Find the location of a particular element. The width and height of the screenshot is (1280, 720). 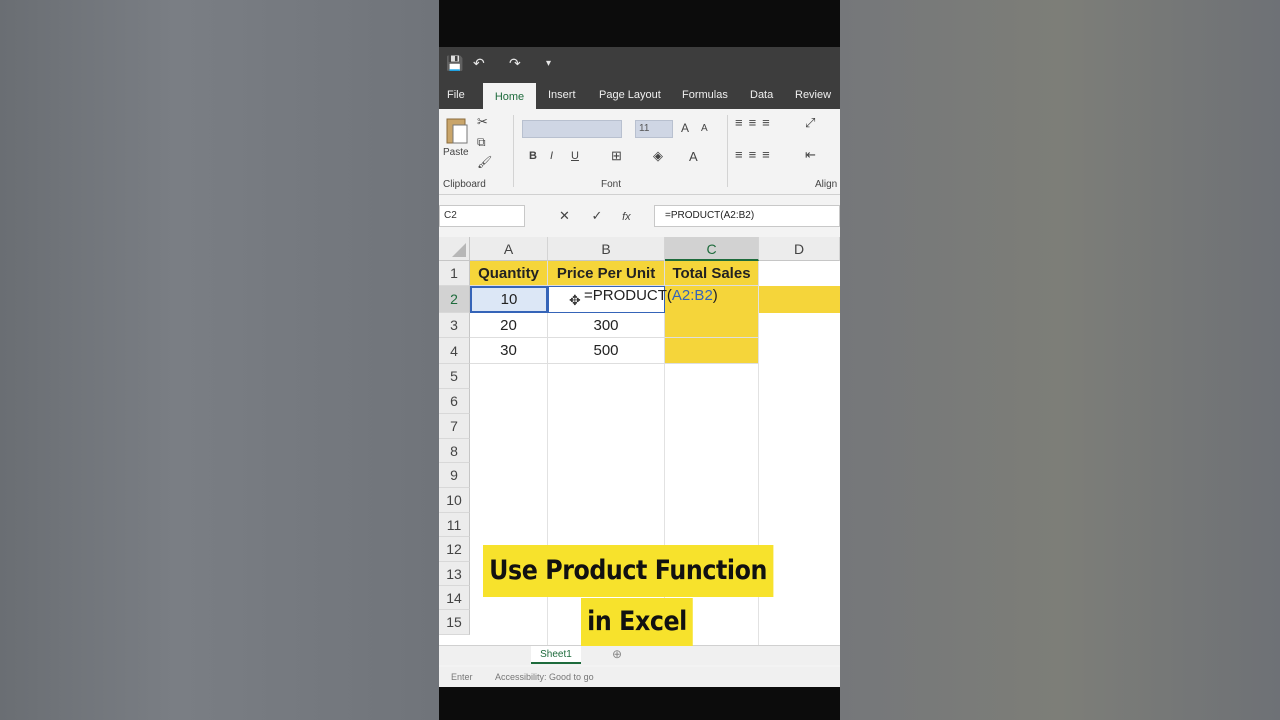

tab-formulas: Formulas is located at coordinates (705, 95).